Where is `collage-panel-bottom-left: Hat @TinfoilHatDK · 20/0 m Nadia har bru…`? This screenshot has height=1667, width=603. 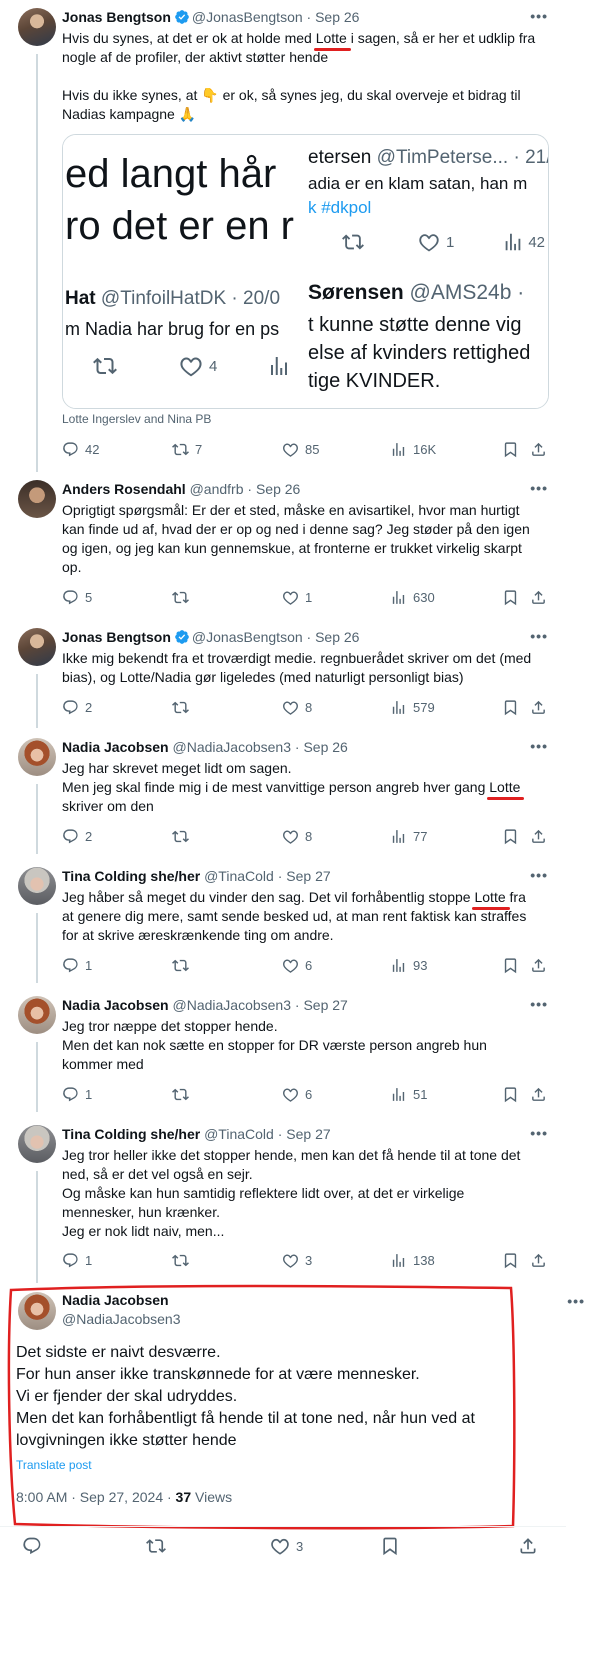 collage-panel-bottom-left: Hat @TinfoilHatDK · 20/0 m Nadia har bru… is located at coordinates (184, 337).